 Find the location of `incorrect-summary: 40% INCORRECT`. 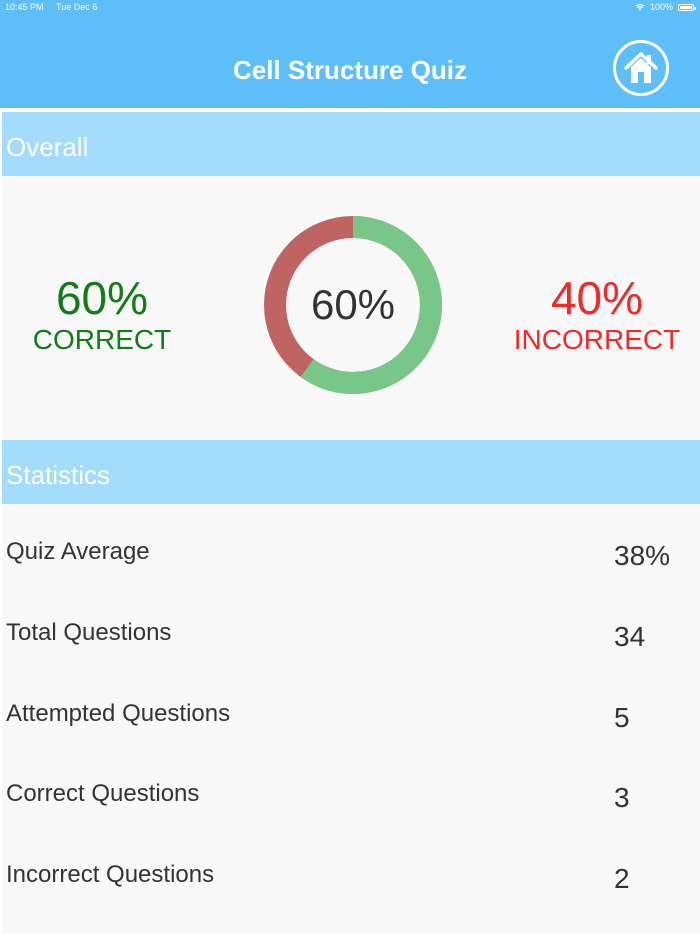

incorrect-summary: 40% INCORRECT is located at coordinates (597, 314).